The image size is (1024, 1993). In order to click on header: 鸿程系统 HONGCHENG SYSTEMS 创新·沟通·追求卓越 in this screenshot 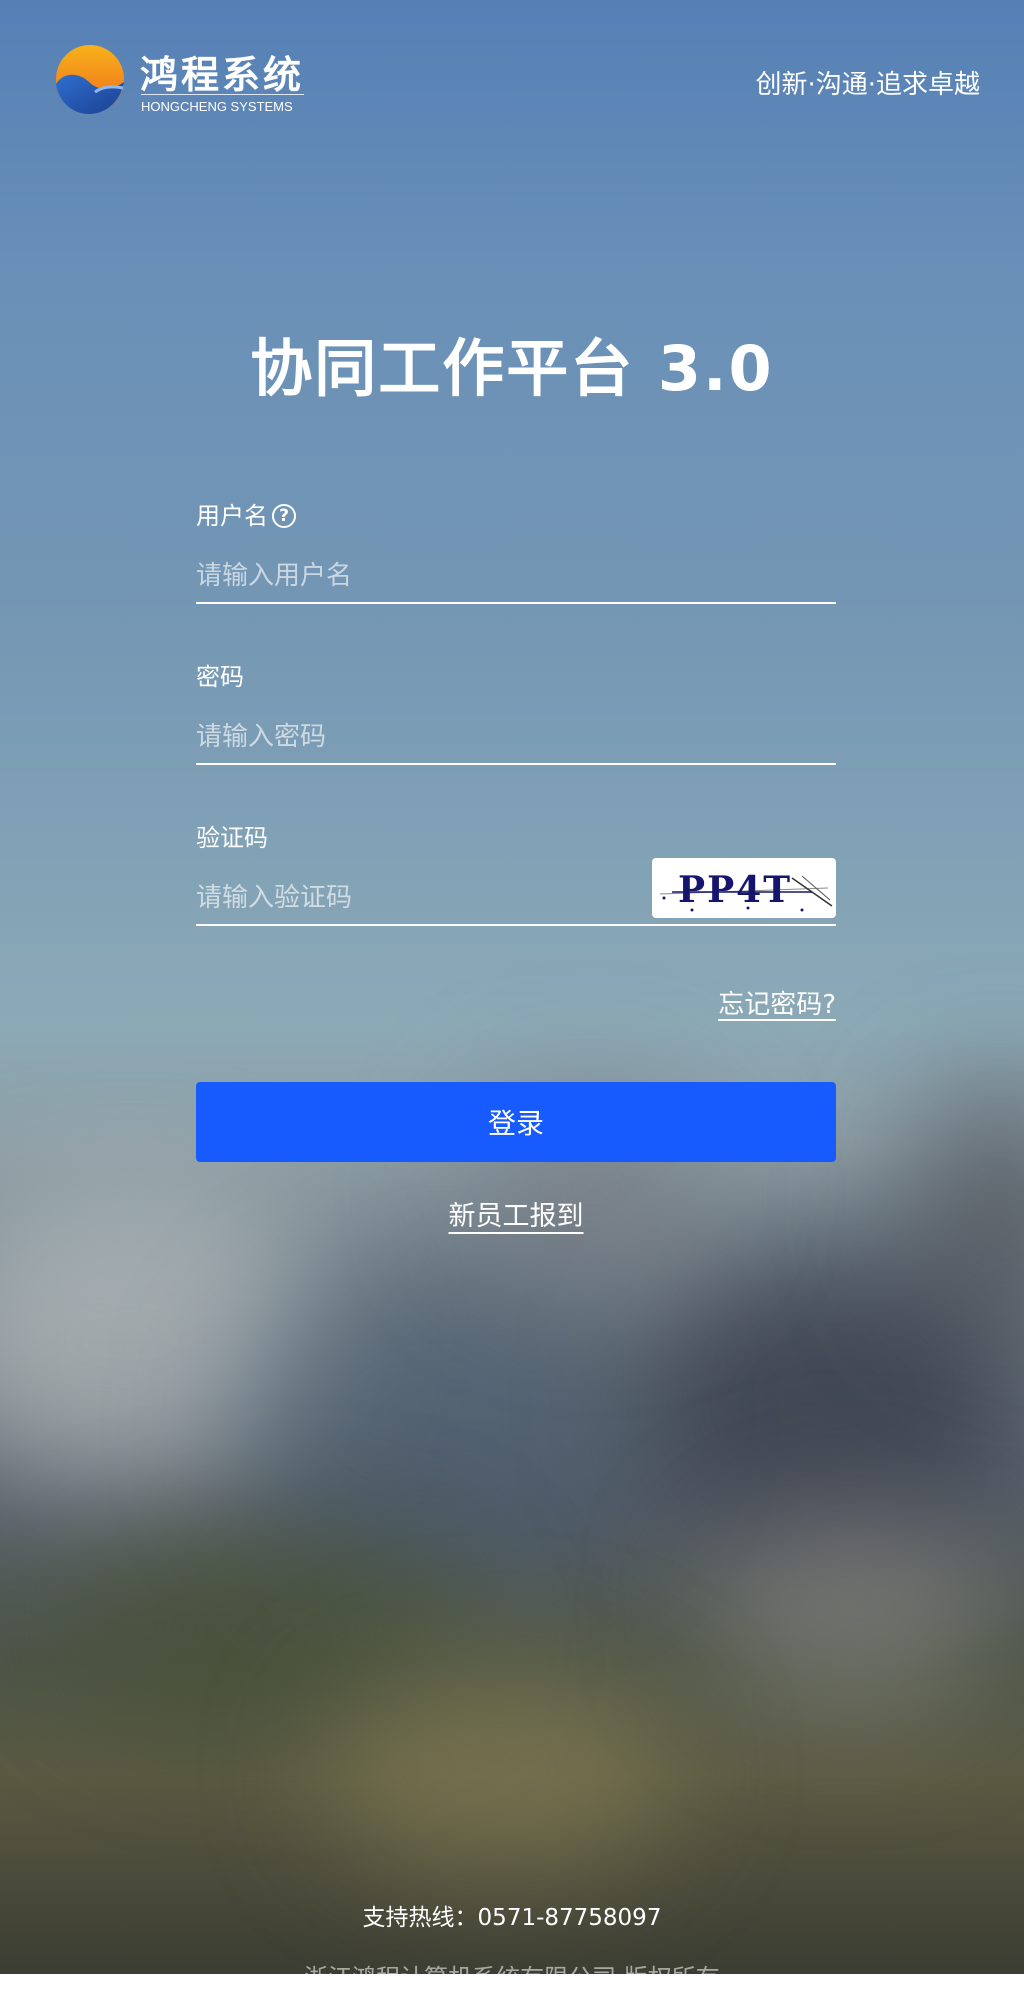, I will do `click(512, 80)`.